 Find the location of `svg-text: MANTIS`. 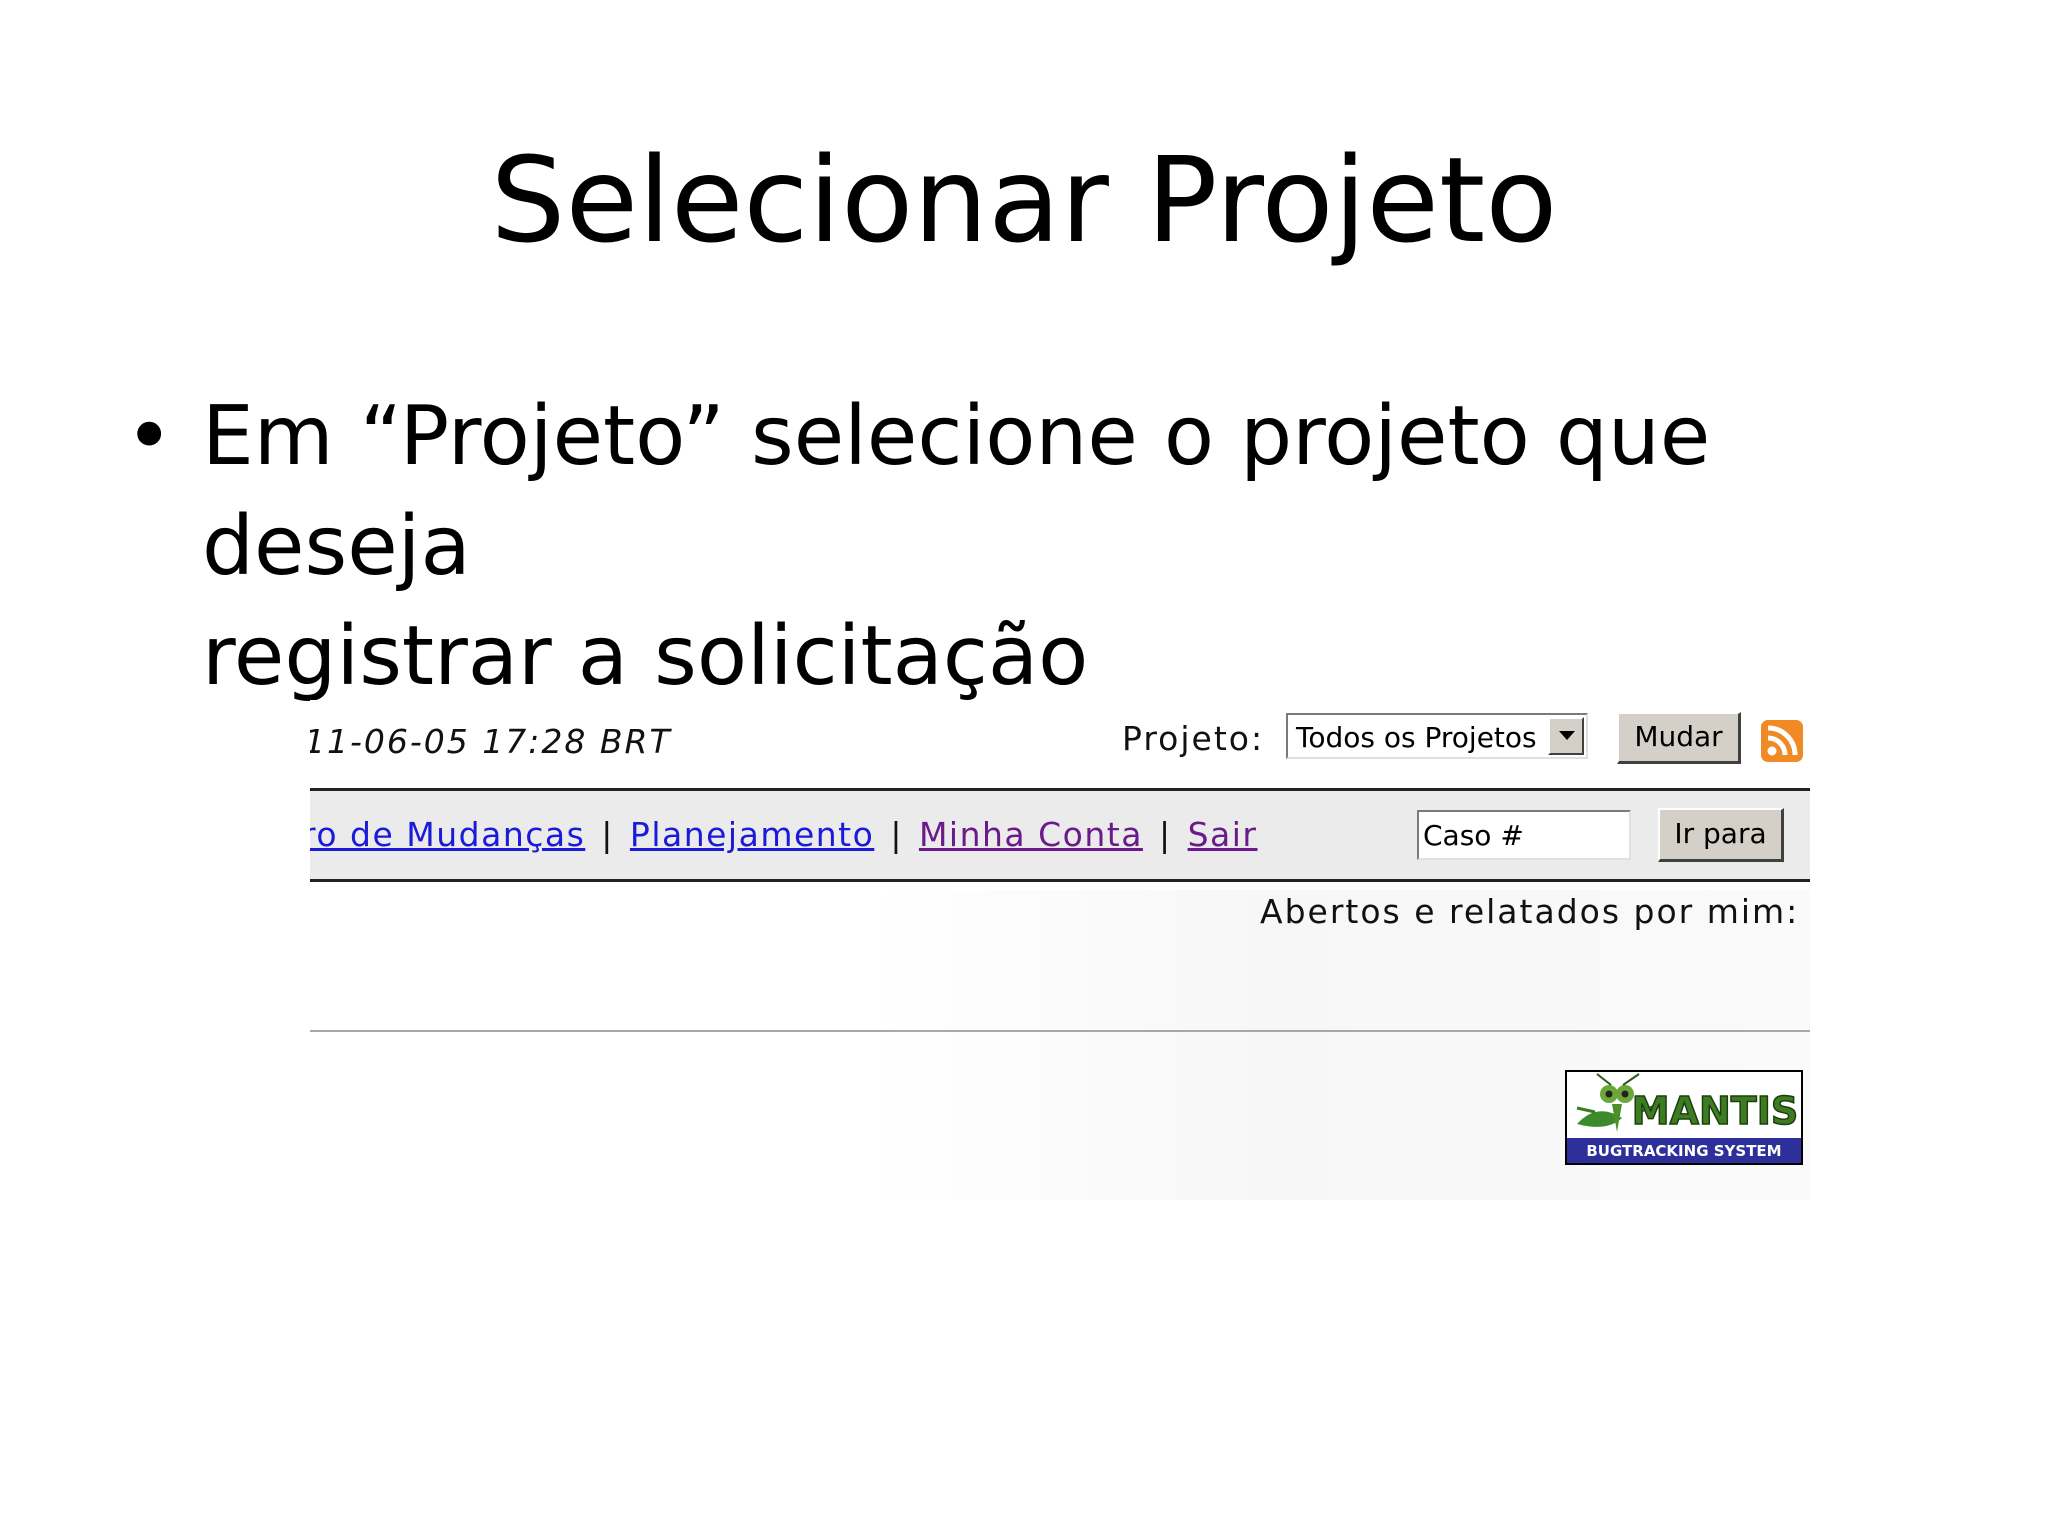

svg-text: MANTIS is located at coordinates (1715, 1111).